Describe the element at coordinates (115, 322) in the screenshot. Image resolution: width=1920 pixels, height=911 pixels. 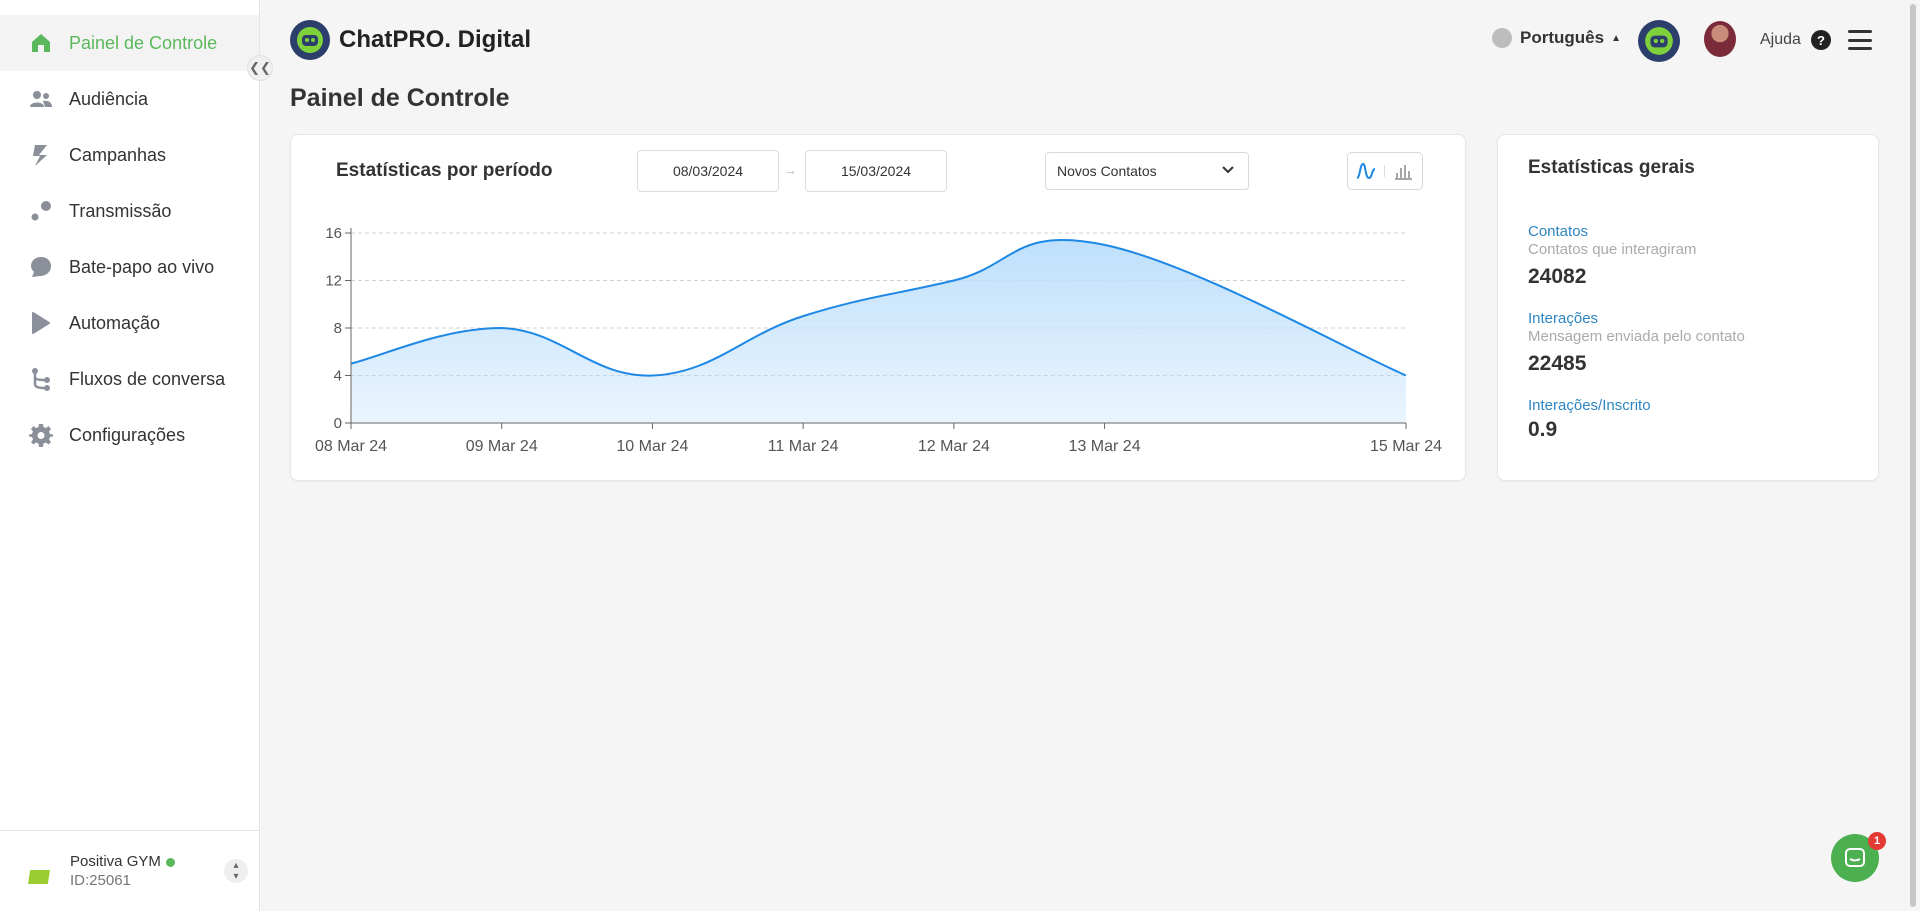
I see `sidebar-item-label: Automação` at that location.